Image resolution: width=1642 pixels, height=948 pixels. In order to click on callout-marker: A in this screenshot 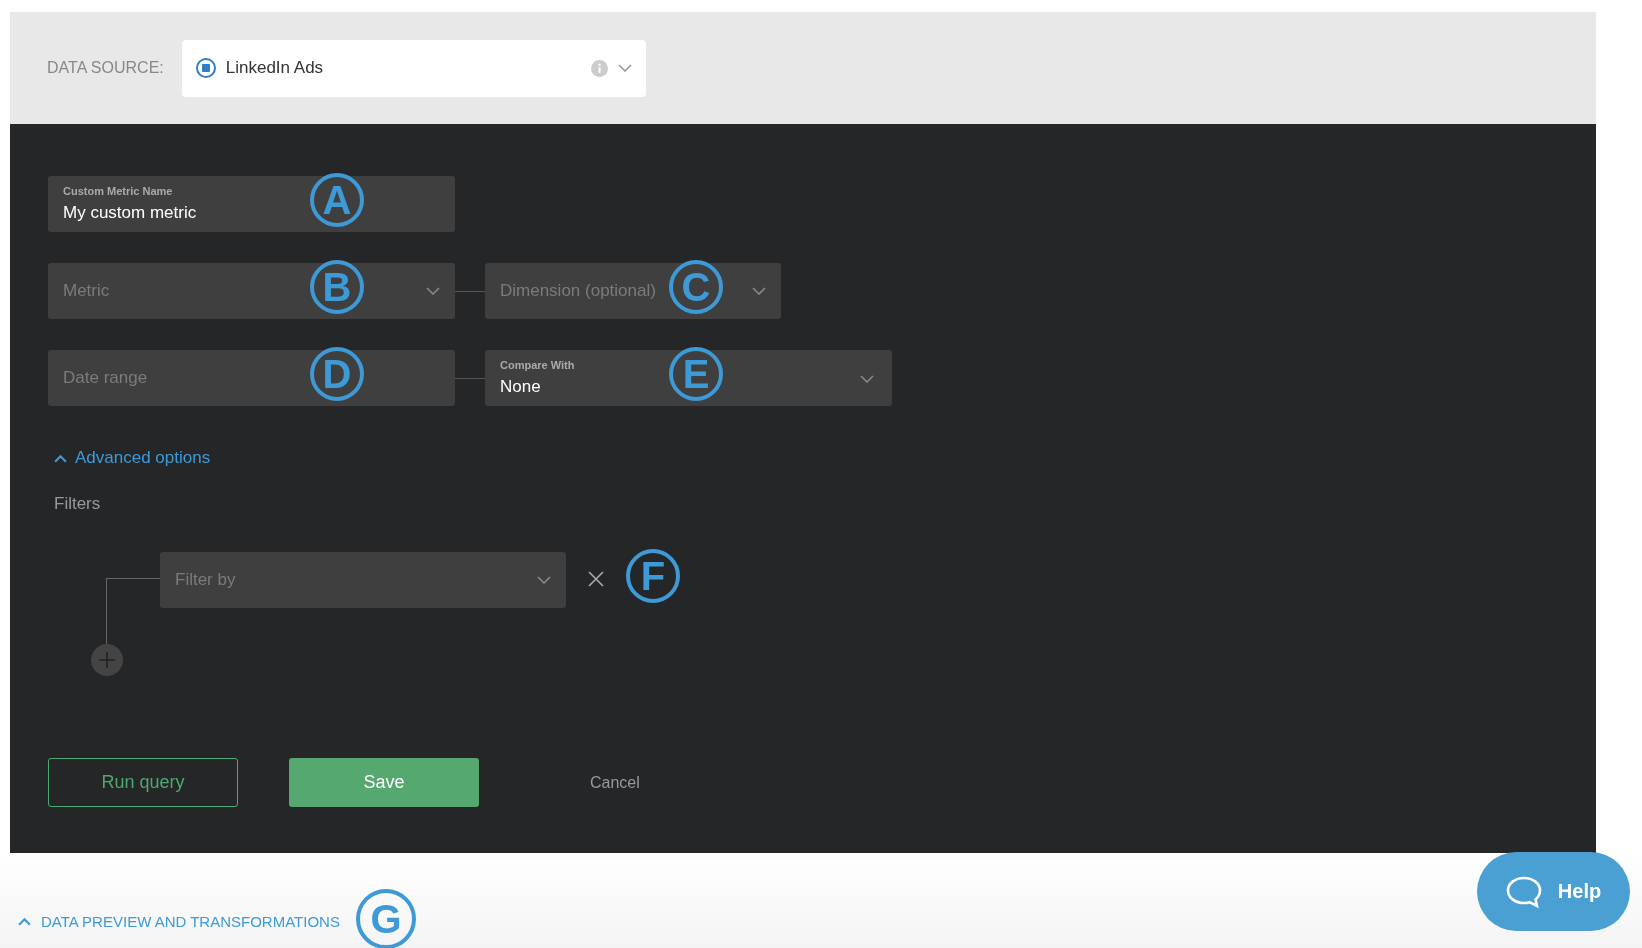, I will do `click(337, 200)`.